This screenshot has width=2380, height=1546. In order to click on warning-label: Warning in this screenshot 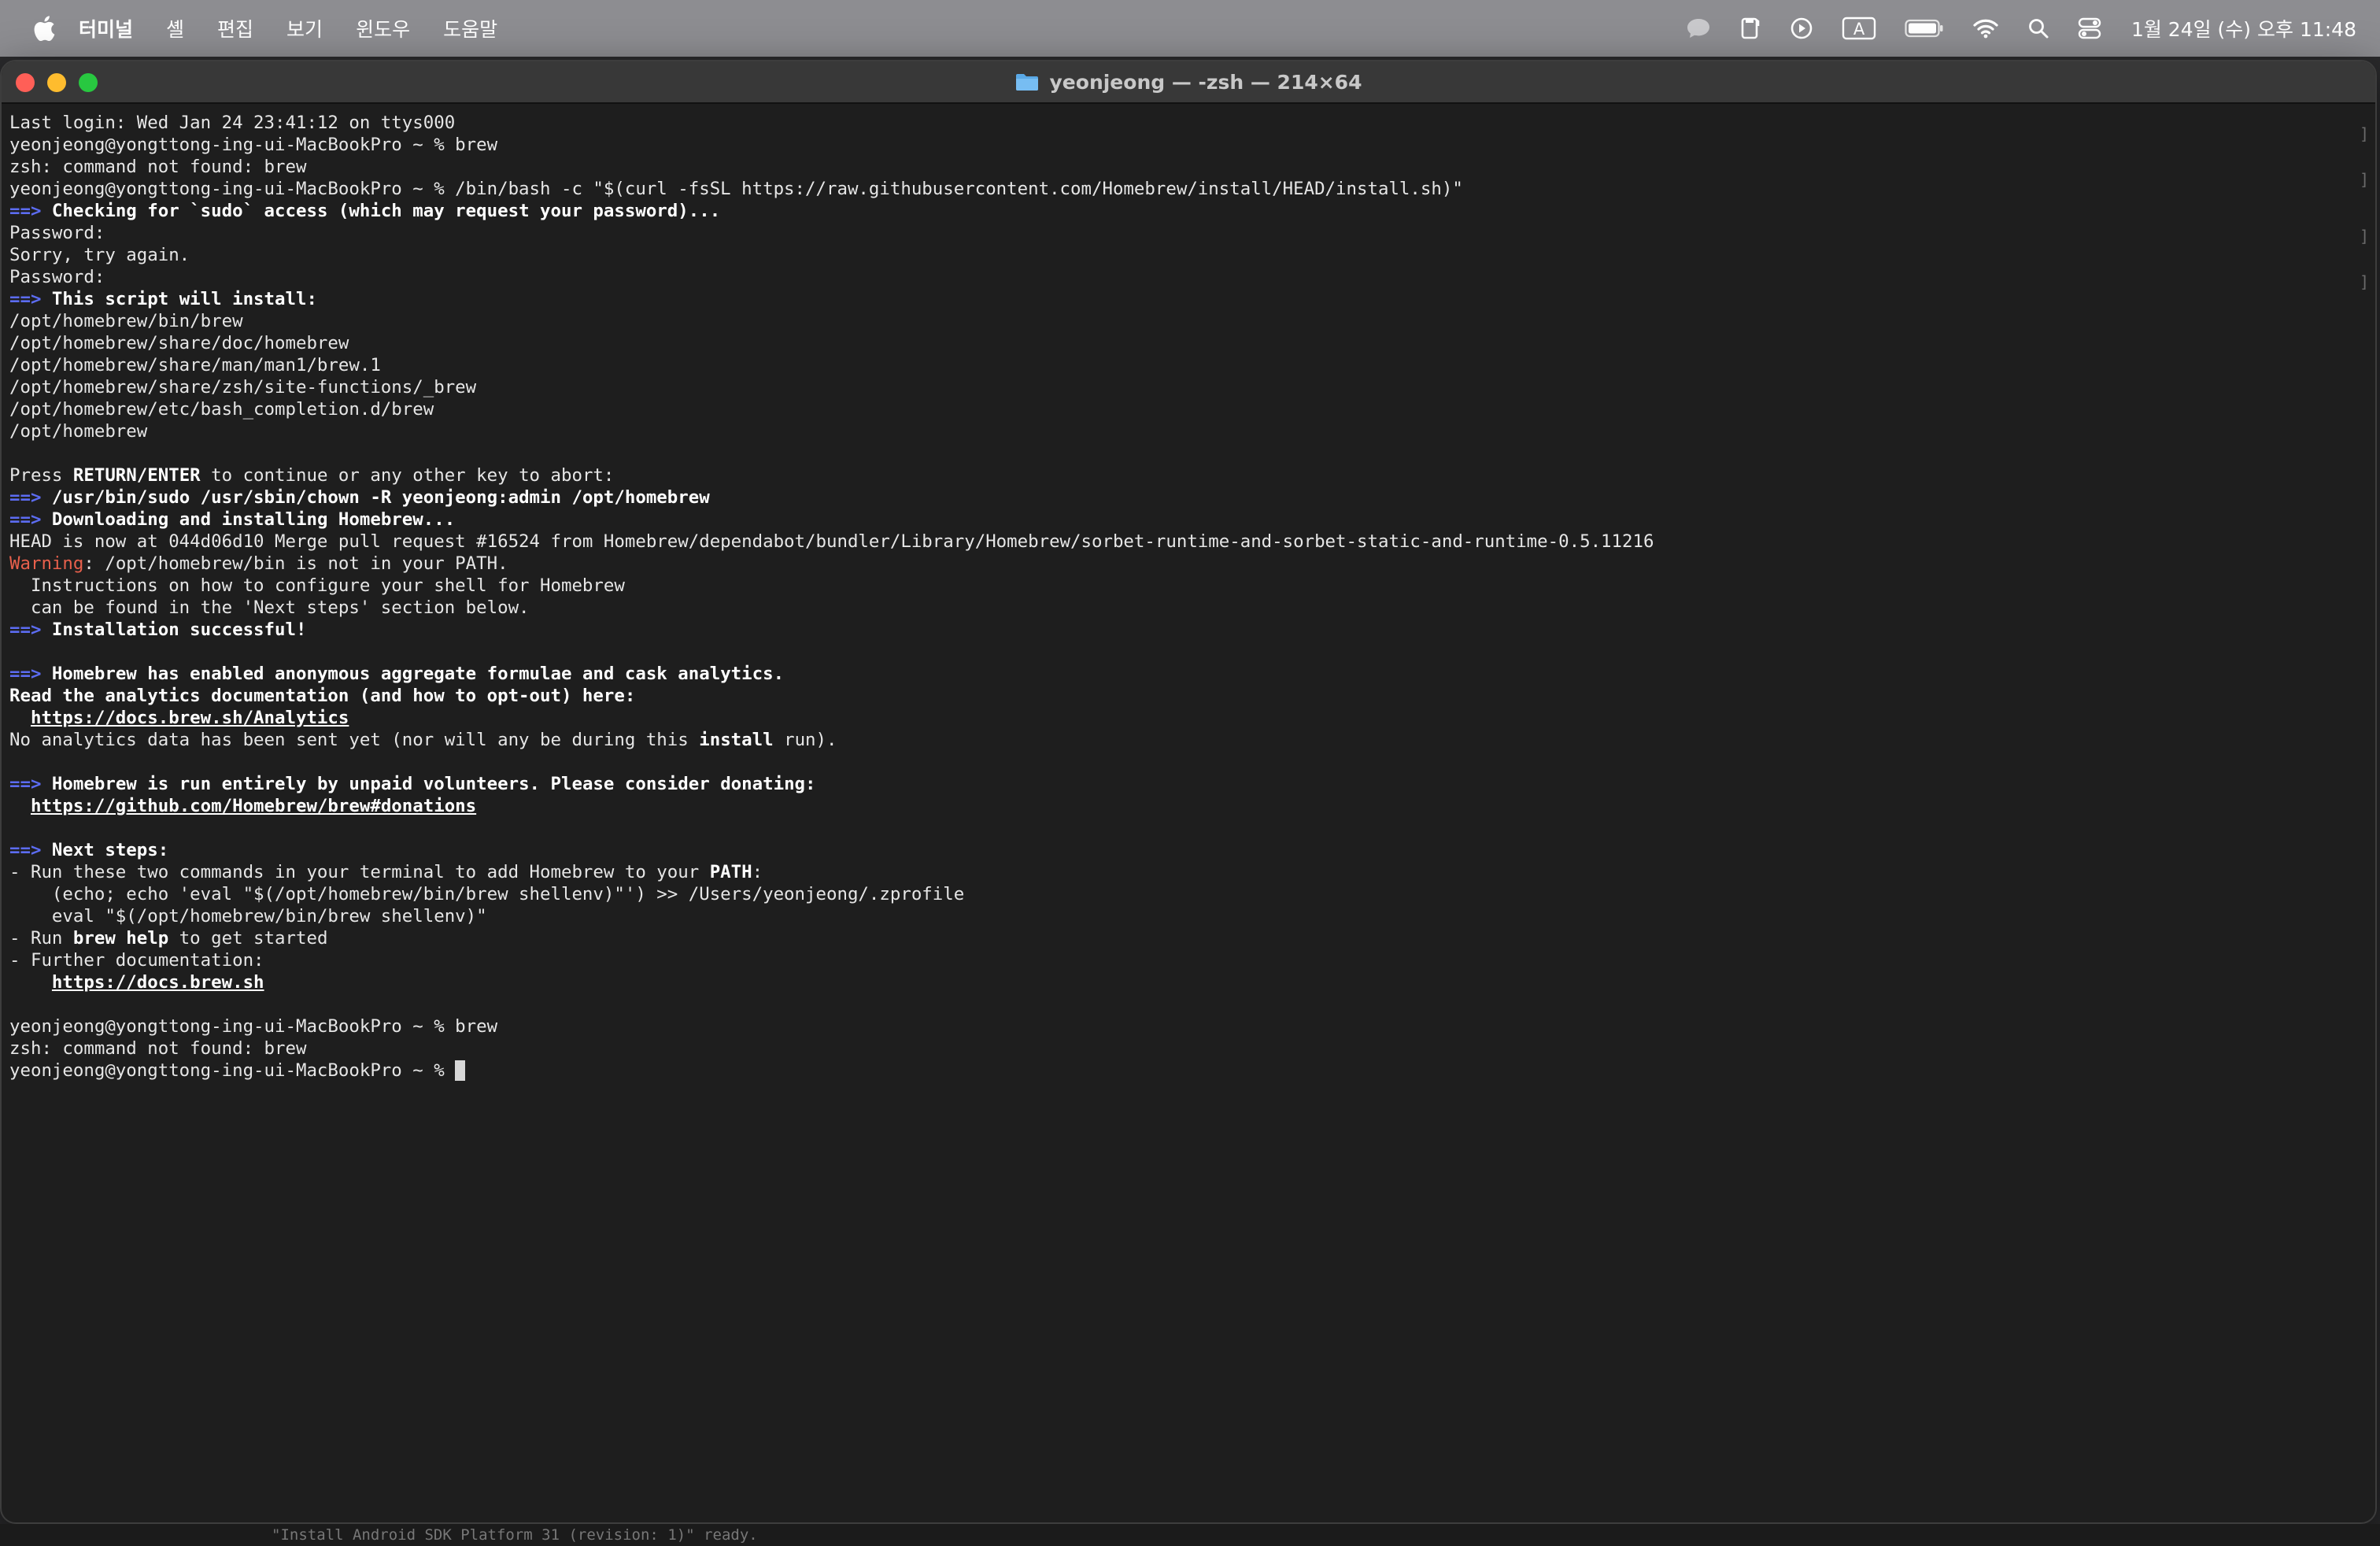, I will do `click(46, 564)`.